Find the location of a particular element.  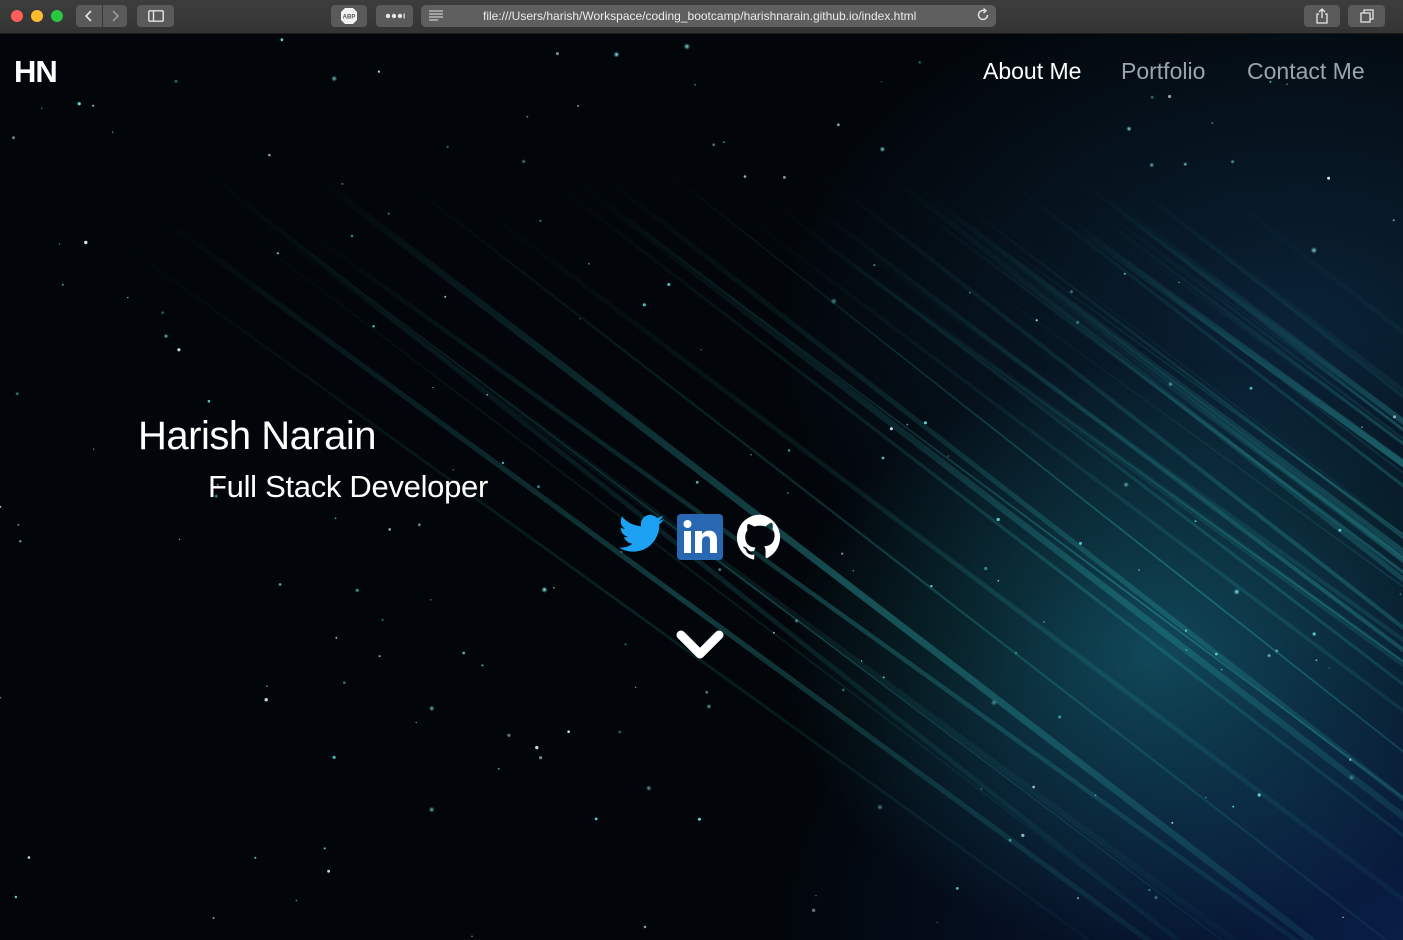

tabs-overview-button is located at coordinates (1366, 16).